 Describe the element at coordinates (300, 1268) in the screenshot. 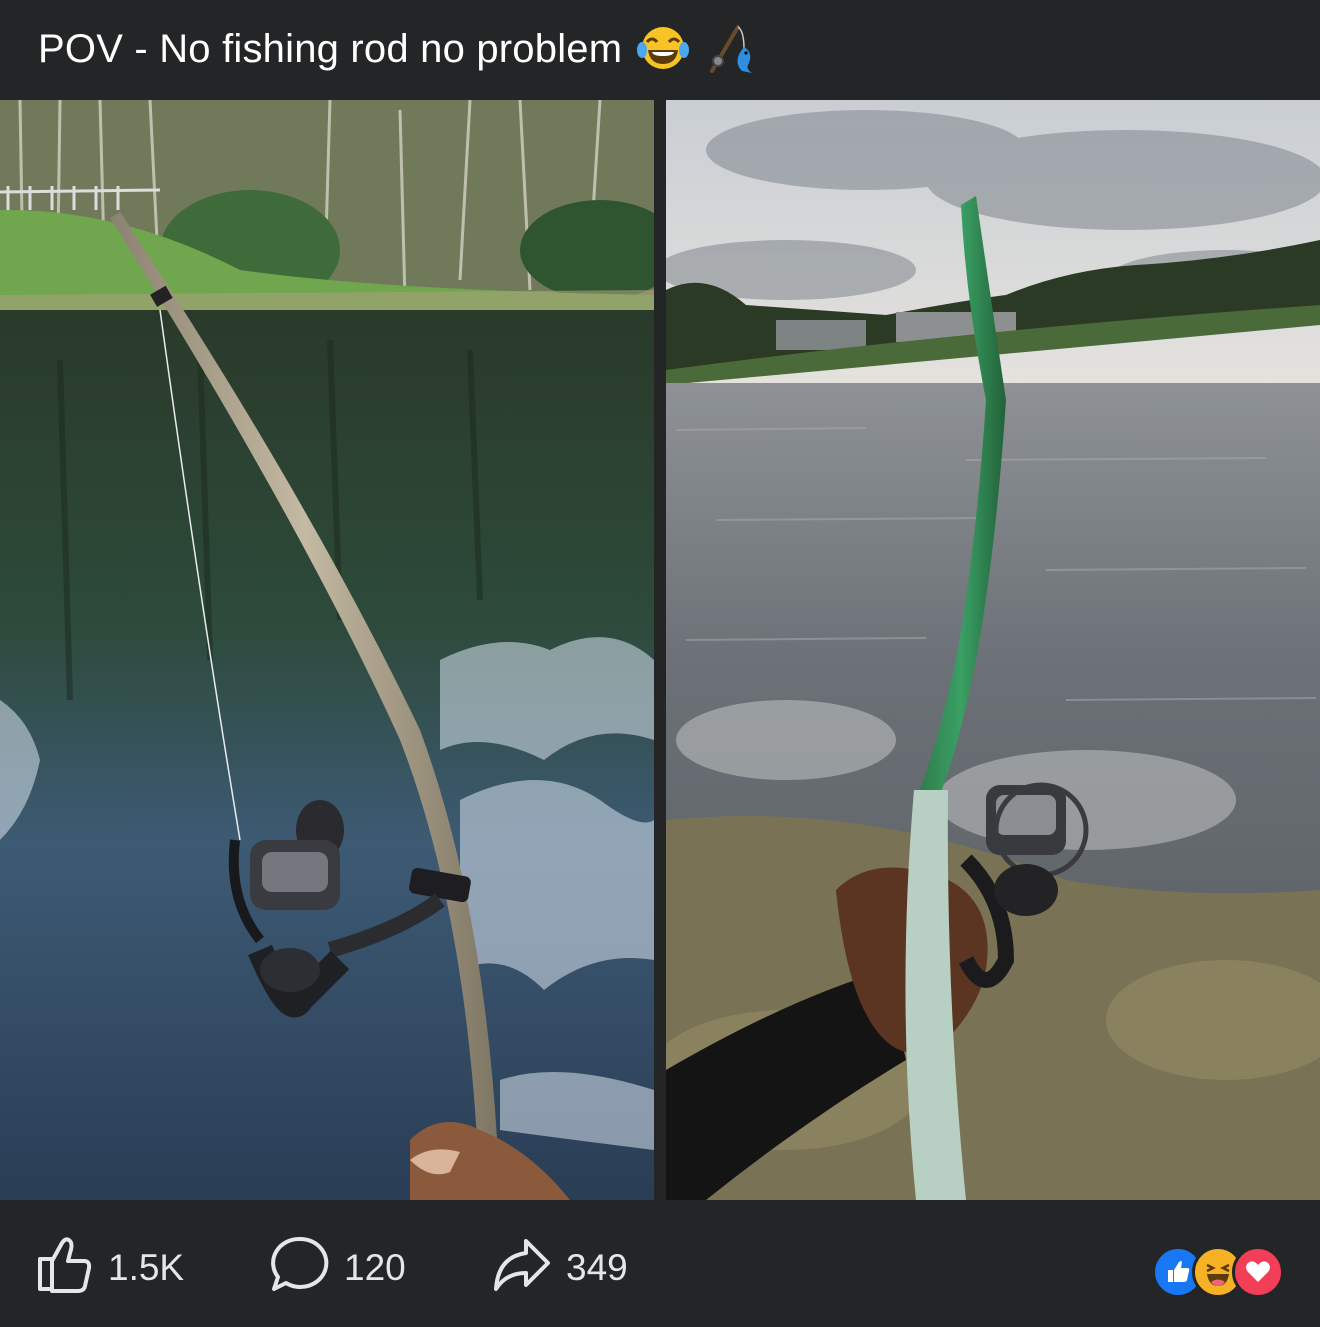

I see `comment-bubble-icon` at that location.